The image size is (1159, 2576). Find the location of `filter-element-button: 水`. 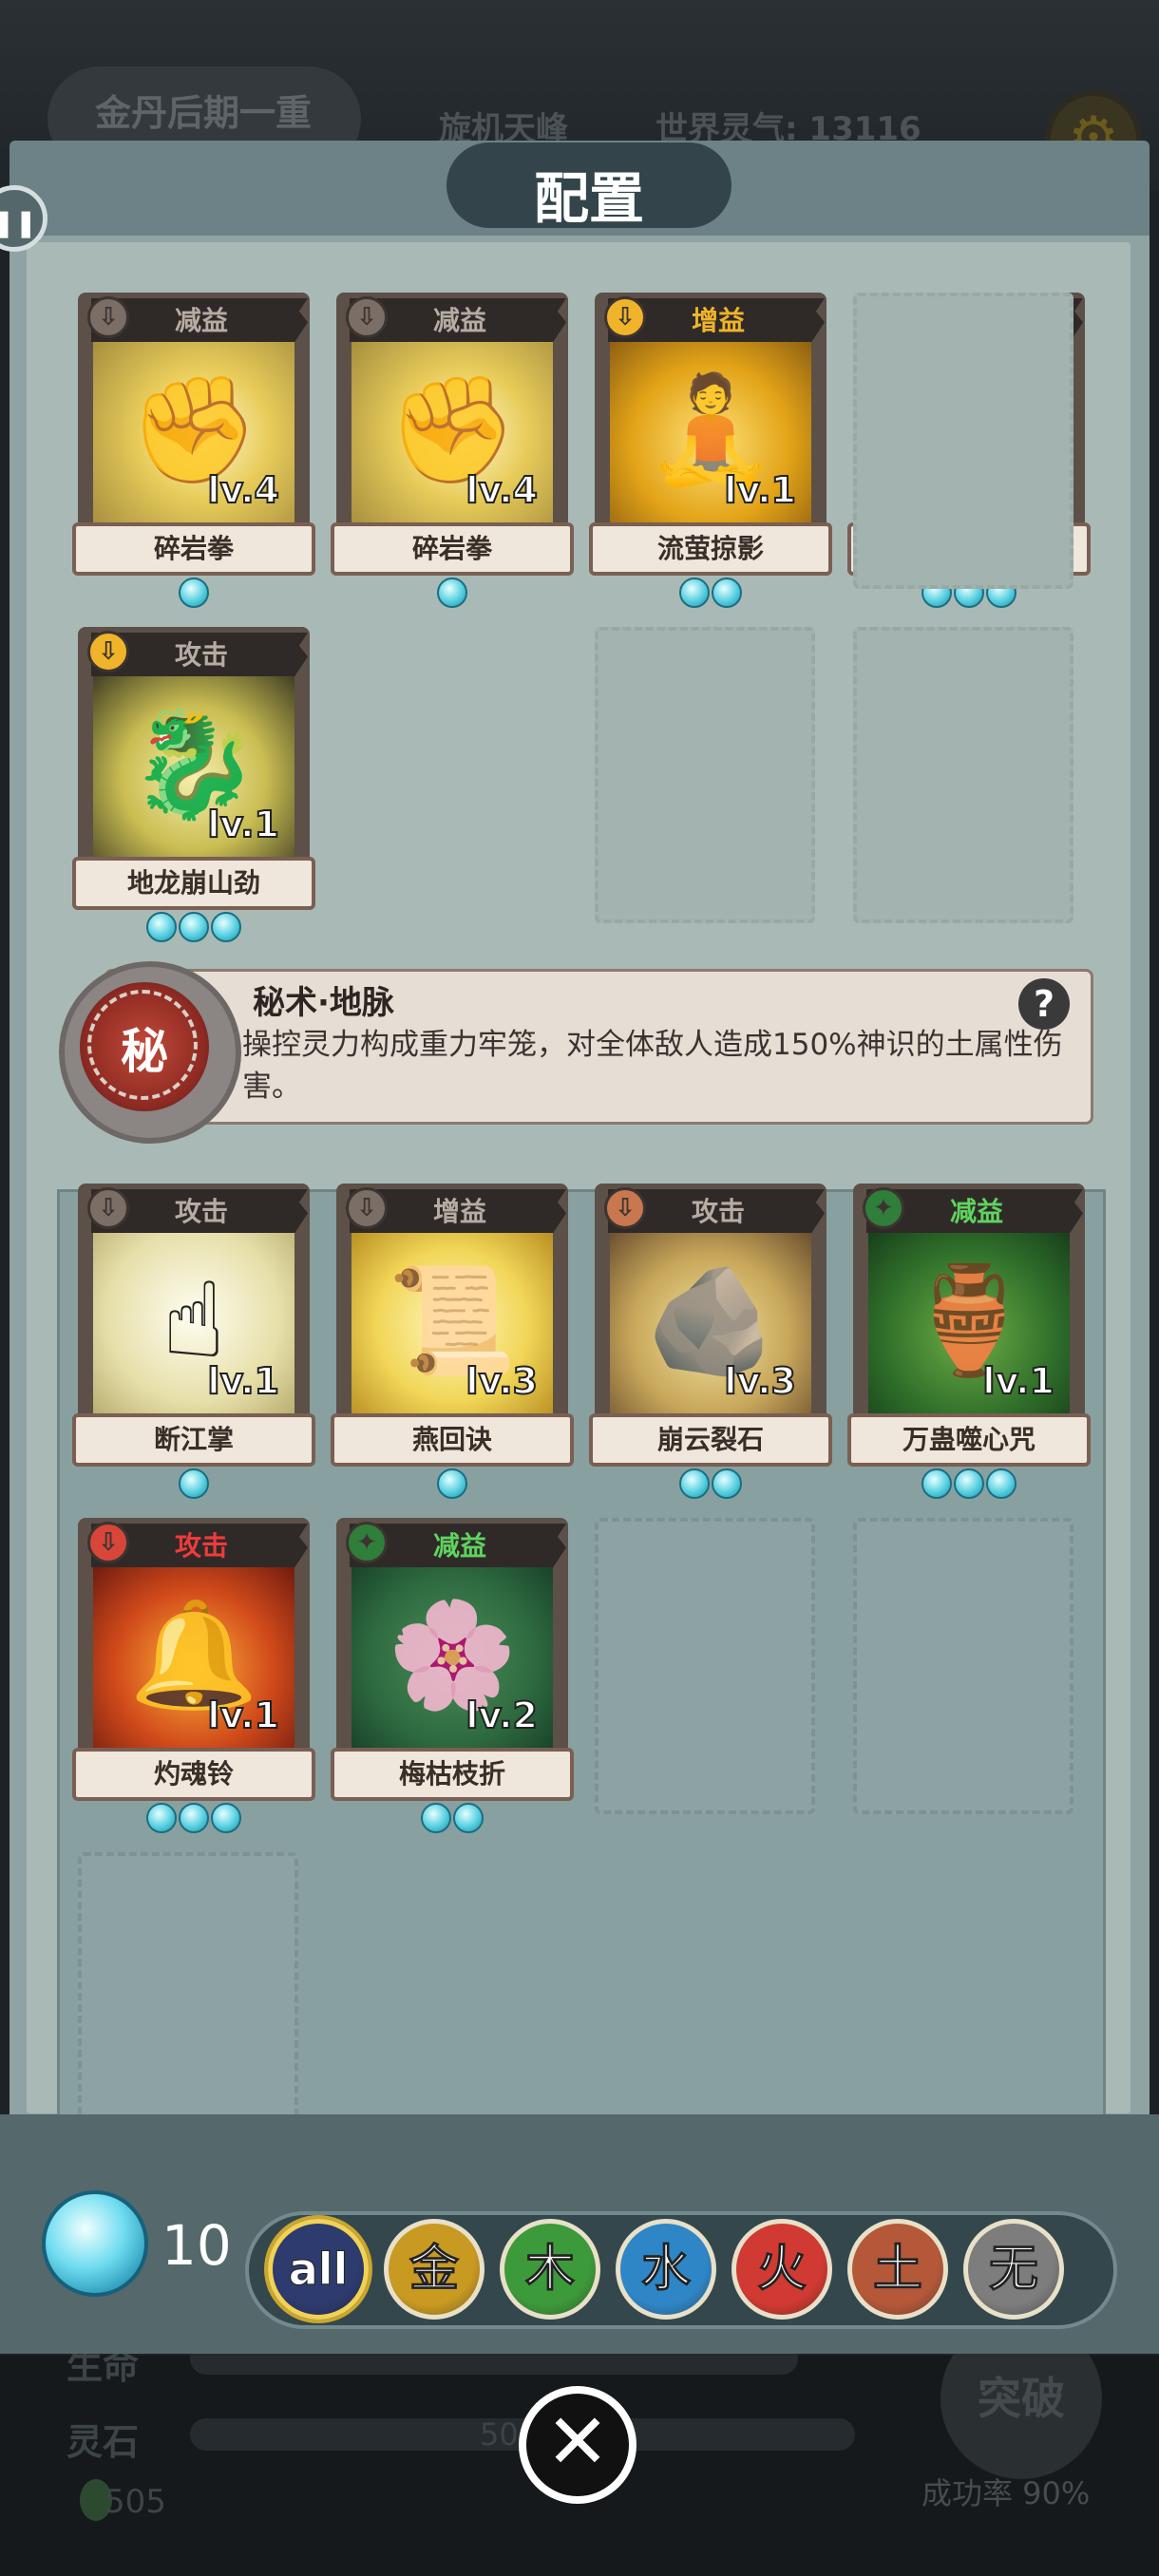

filter-element-button: 水 is located at coordinates (666, 2269).